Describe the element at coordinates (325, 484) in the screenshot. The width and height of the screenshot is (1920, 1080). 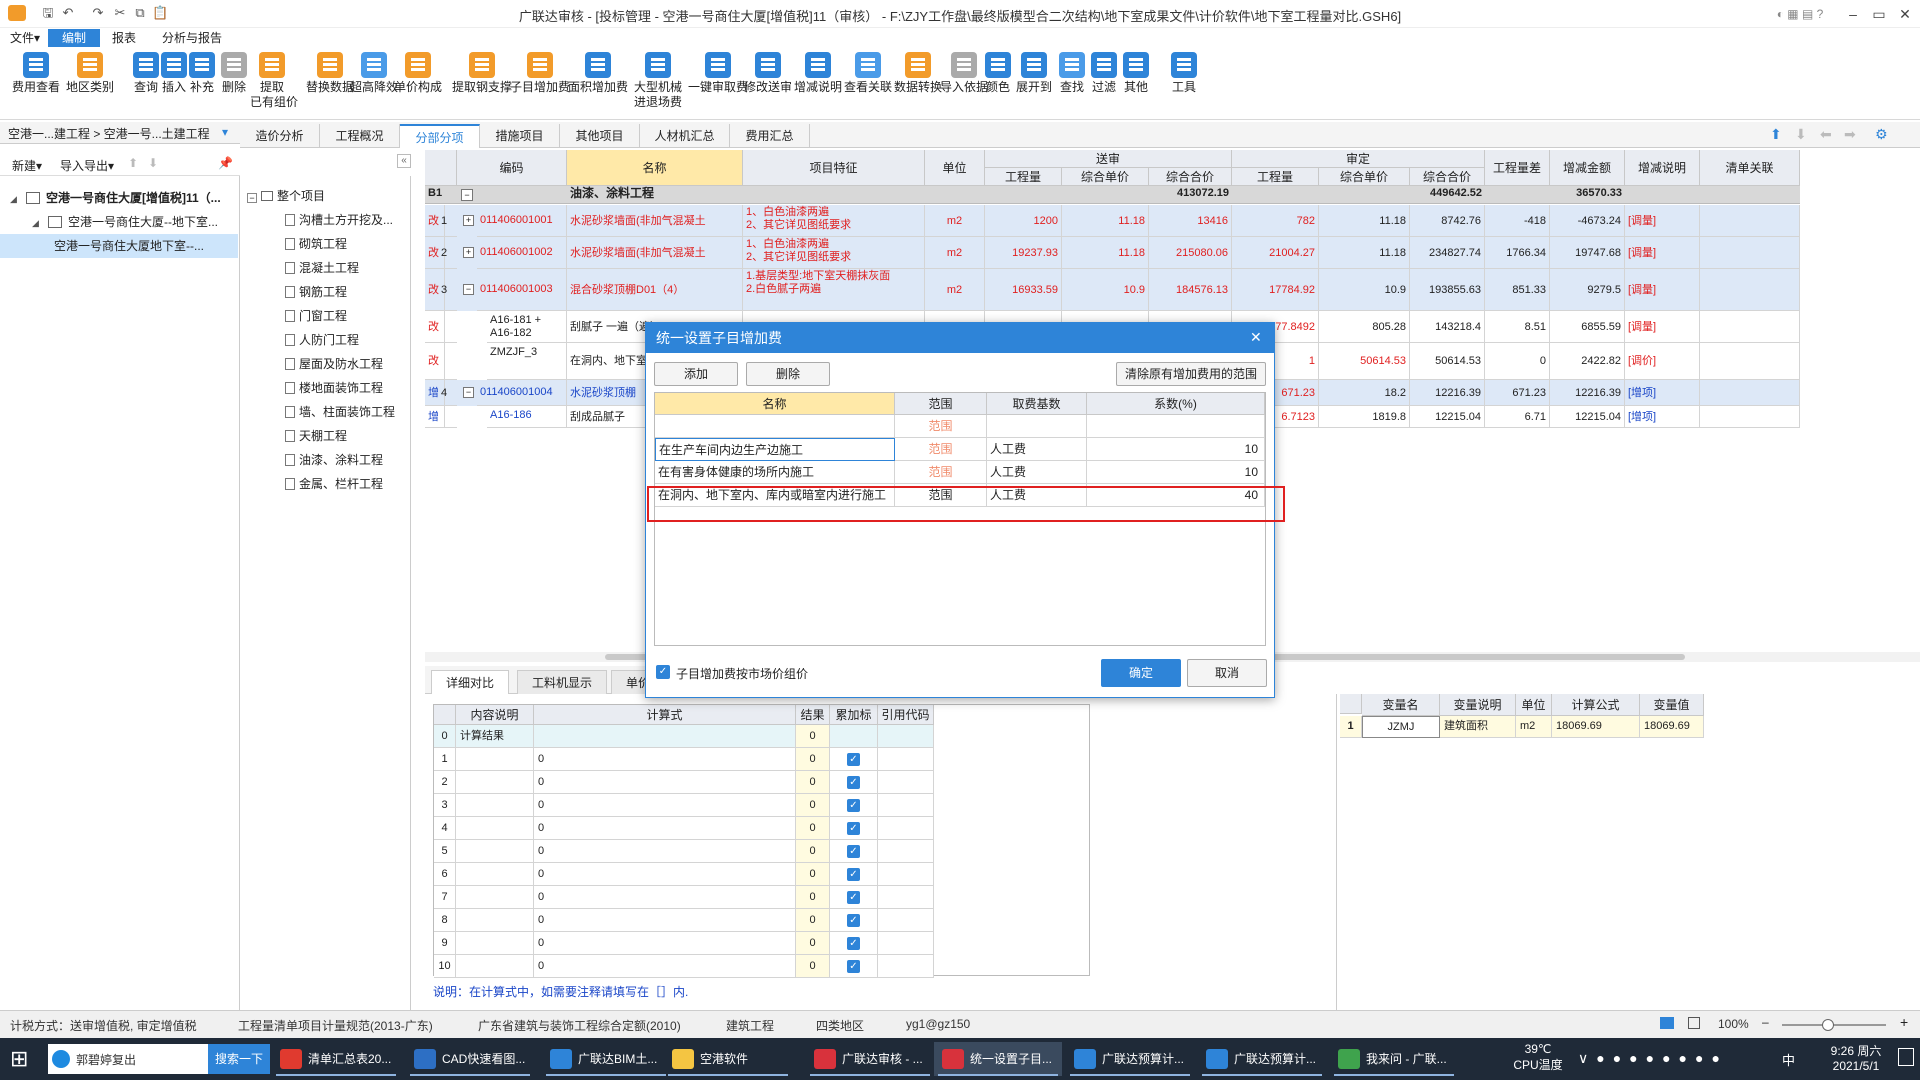
I see `section-item: 金属、栏杆工程` at that location.